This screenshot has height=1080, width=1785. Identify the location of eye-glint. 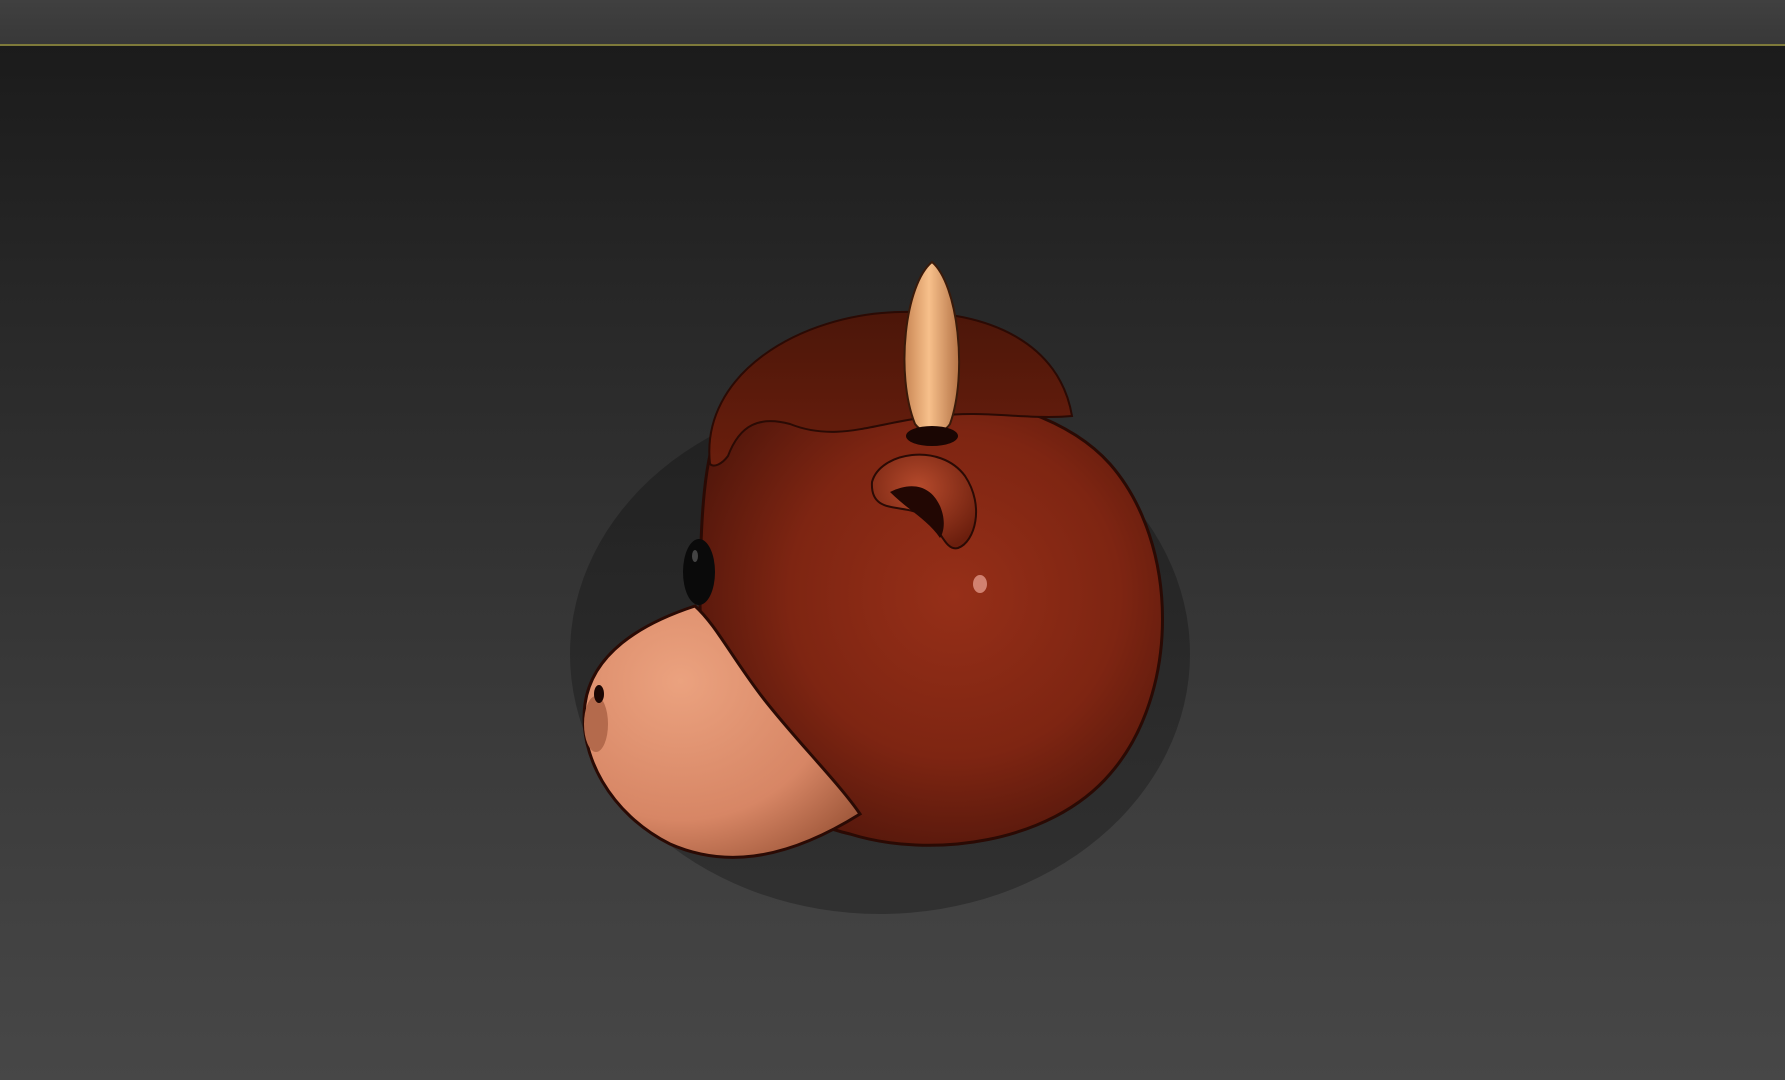
(695, 556).